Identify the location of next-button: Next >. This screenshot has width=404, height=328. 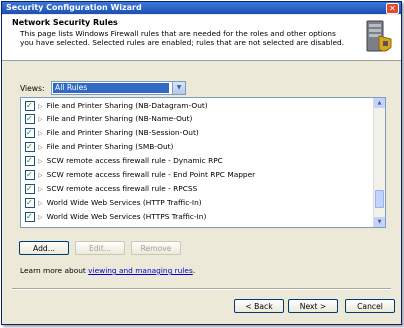
(313, 306).